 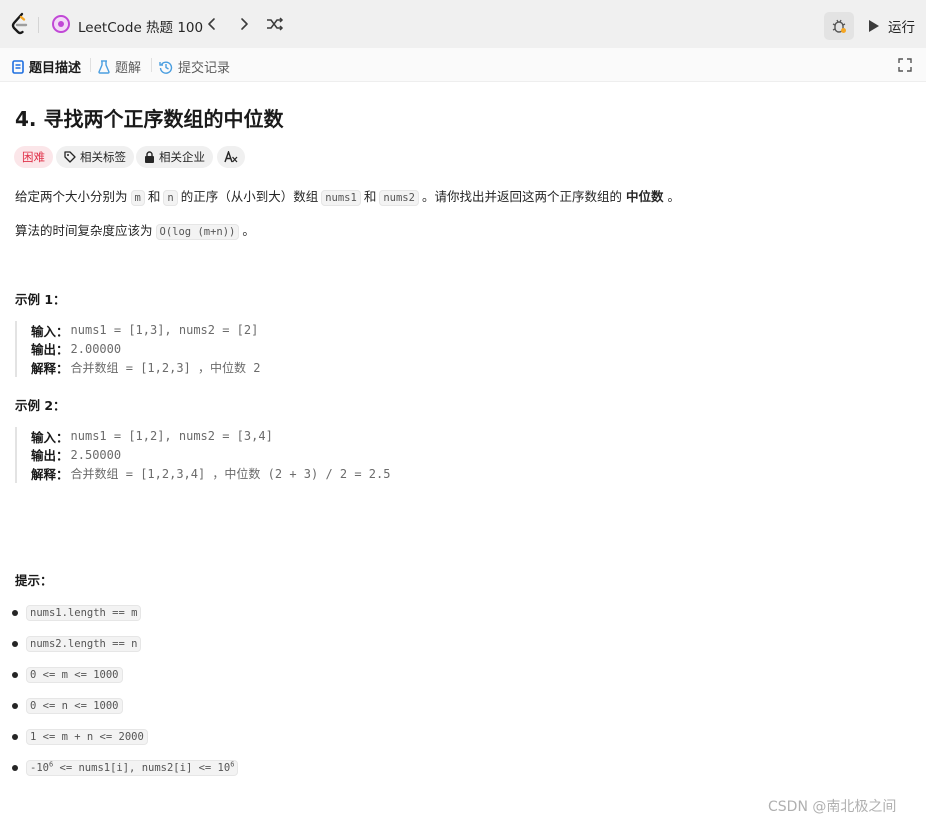 What do you see at coordinates (170, 198) in the screenshot?
I see `inline-code: n` at bounding box center [170, 198].